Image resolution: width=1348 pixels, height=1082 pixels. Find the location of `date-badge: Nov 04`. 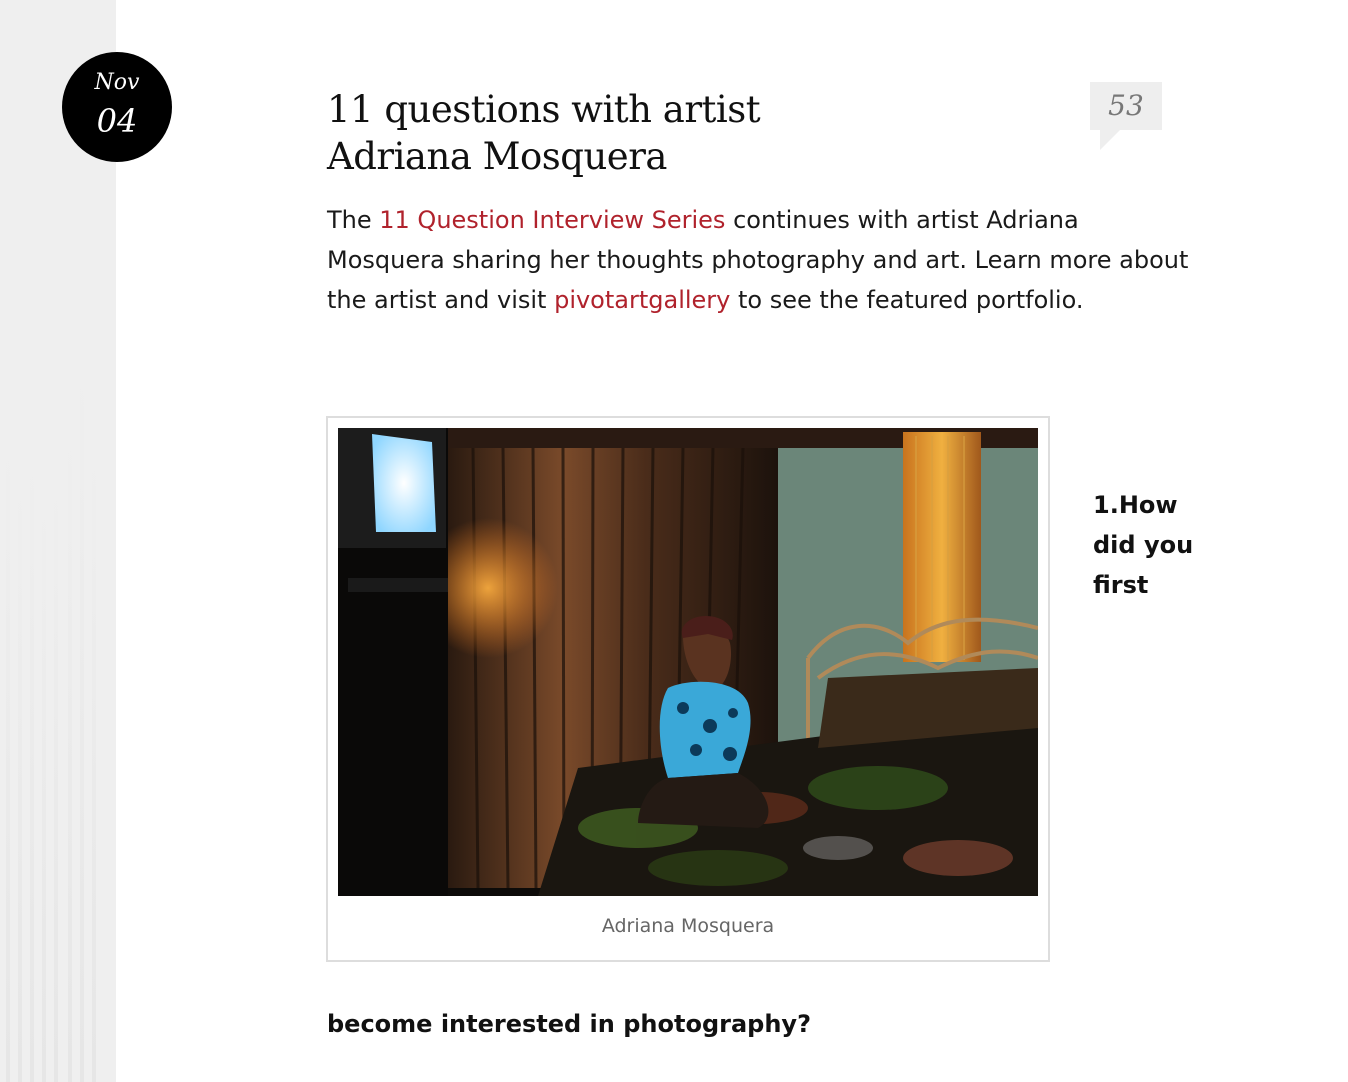

date-badge: Nov 04 is located at coordinates (117, 107).